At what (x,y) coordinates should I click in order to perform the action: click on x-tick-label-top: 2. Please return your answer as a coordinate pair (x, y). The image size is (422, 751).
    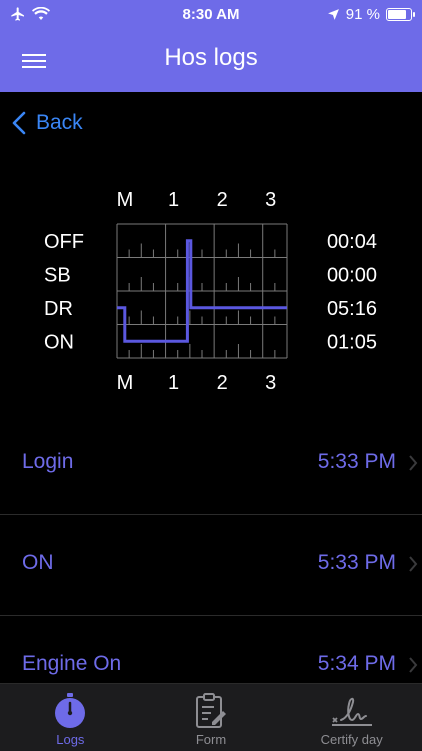
    Looking at the image, I should click on (222, 200).